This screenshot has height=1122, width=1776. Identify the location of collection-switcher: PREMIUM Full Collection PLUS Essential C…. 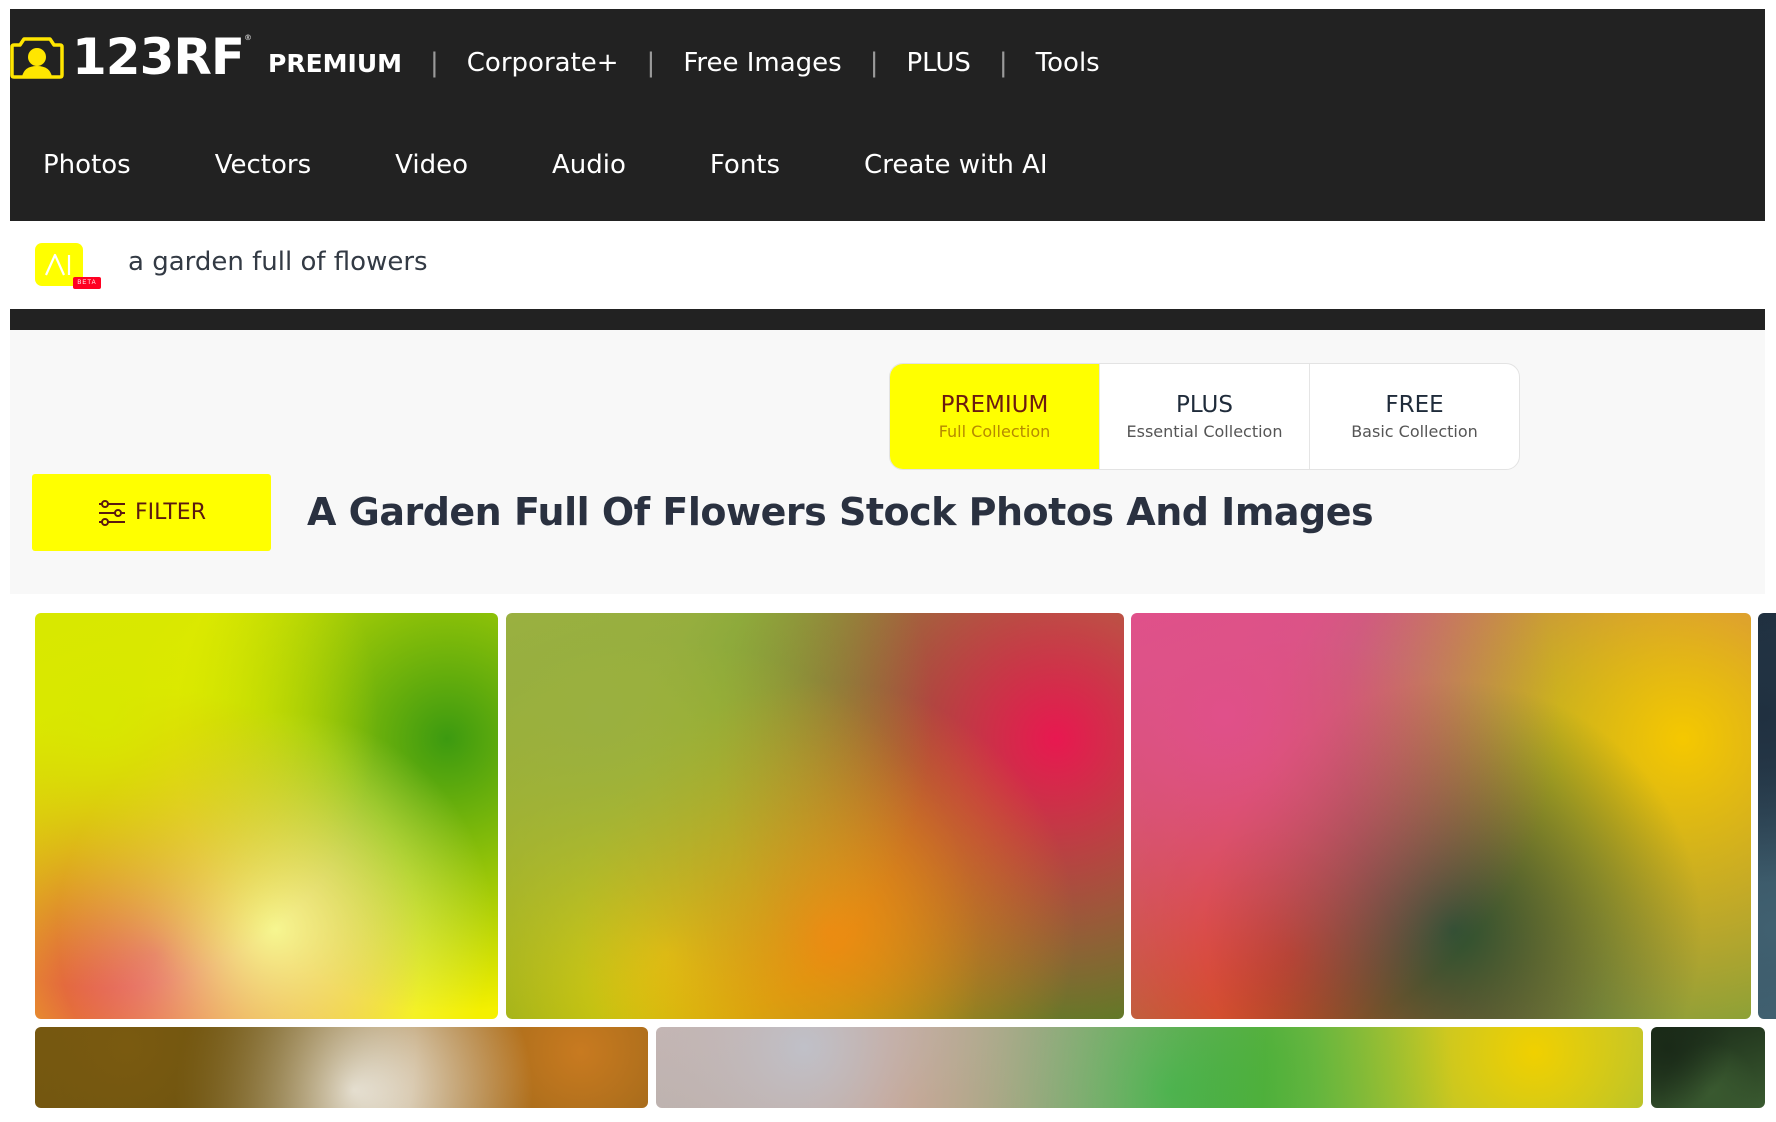
(1204, 416).